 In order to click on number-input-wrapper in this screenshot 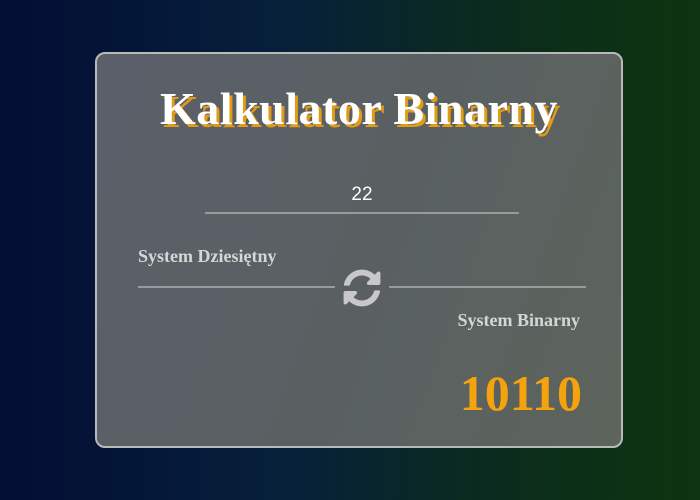, I will do `click(362, 196)`.